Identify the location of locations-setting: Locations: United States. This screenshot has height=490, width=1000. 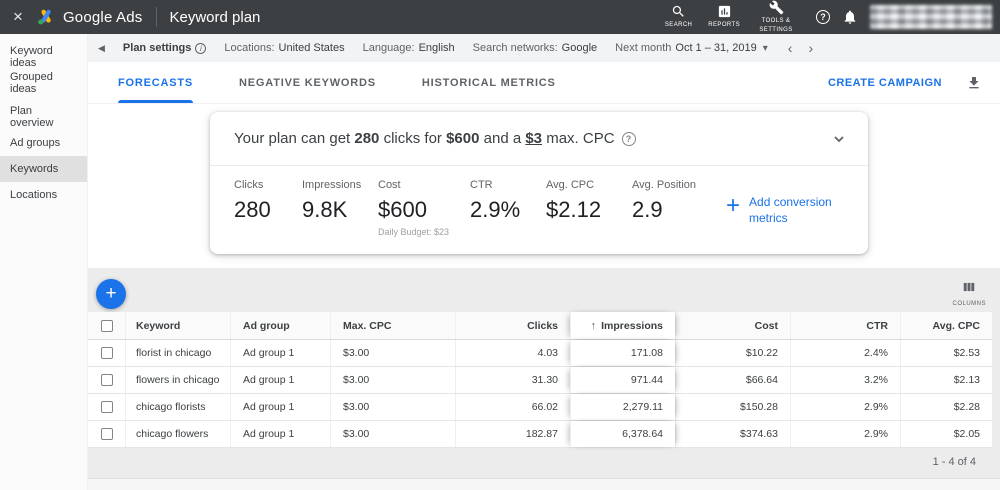
(284, 48).